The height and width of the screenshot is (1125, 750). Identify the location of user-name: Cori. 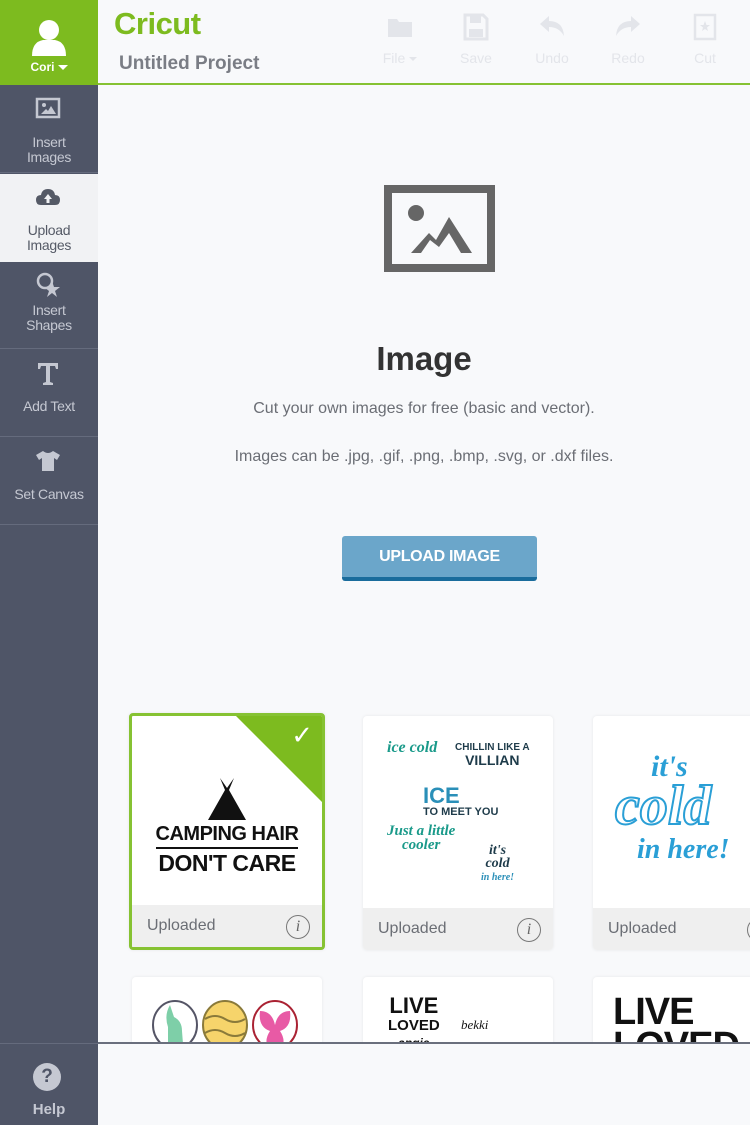
(49, 67).